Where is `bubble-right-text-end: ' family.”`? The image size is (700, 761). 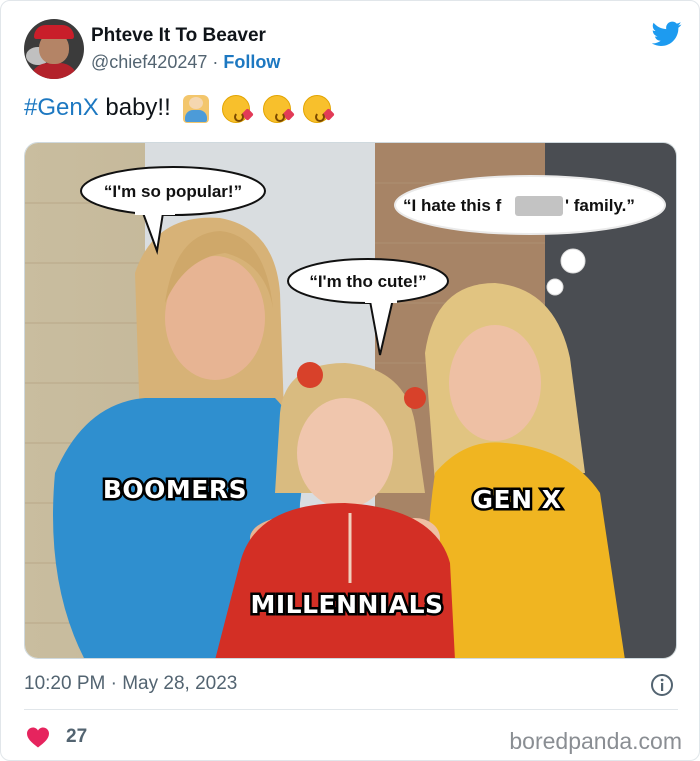 bubble-right-text-end: ' family.” is located at coordinates (600, 205).